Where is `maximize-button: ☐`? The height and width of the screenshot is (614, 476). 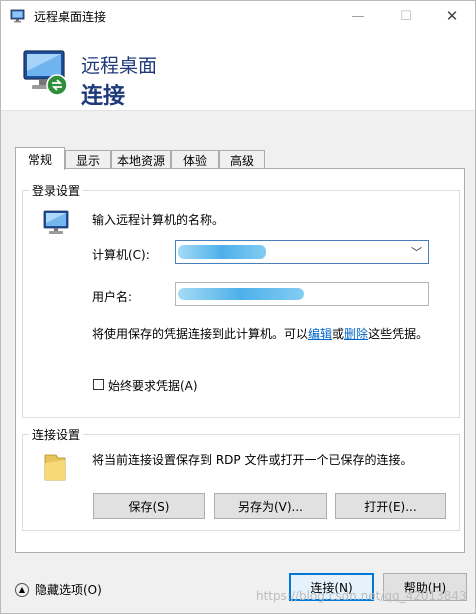 maximize-button: ☐ is located at coordinates (406, 16).